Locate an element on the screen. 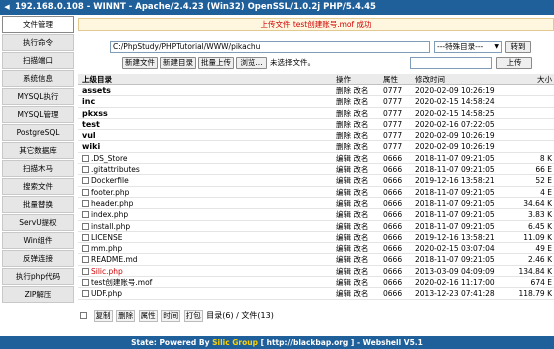 The height and width of the screenshot is (349, 554). file-link: .gitattributes is located at coordinates (115, 169).